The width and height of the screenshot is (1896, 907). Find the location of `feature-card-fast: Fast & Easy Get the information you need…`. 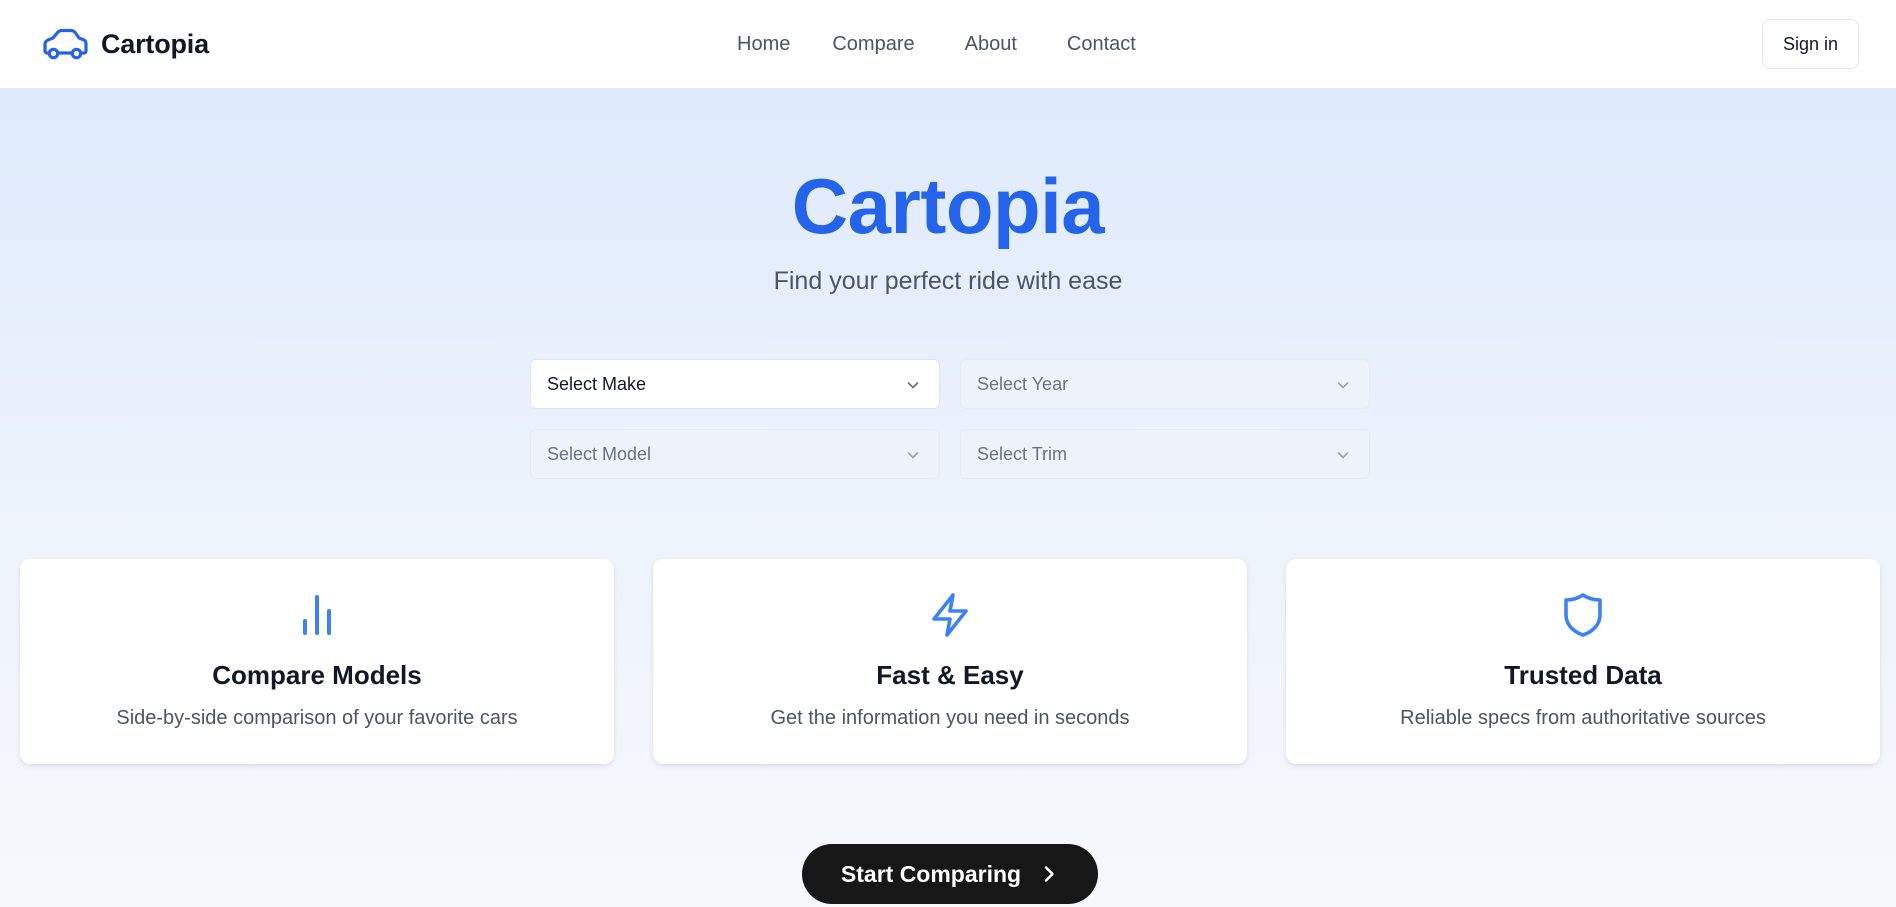

feature-card-fast: Fast & Easy Get the information you need… is located at coordinates (950, 661).